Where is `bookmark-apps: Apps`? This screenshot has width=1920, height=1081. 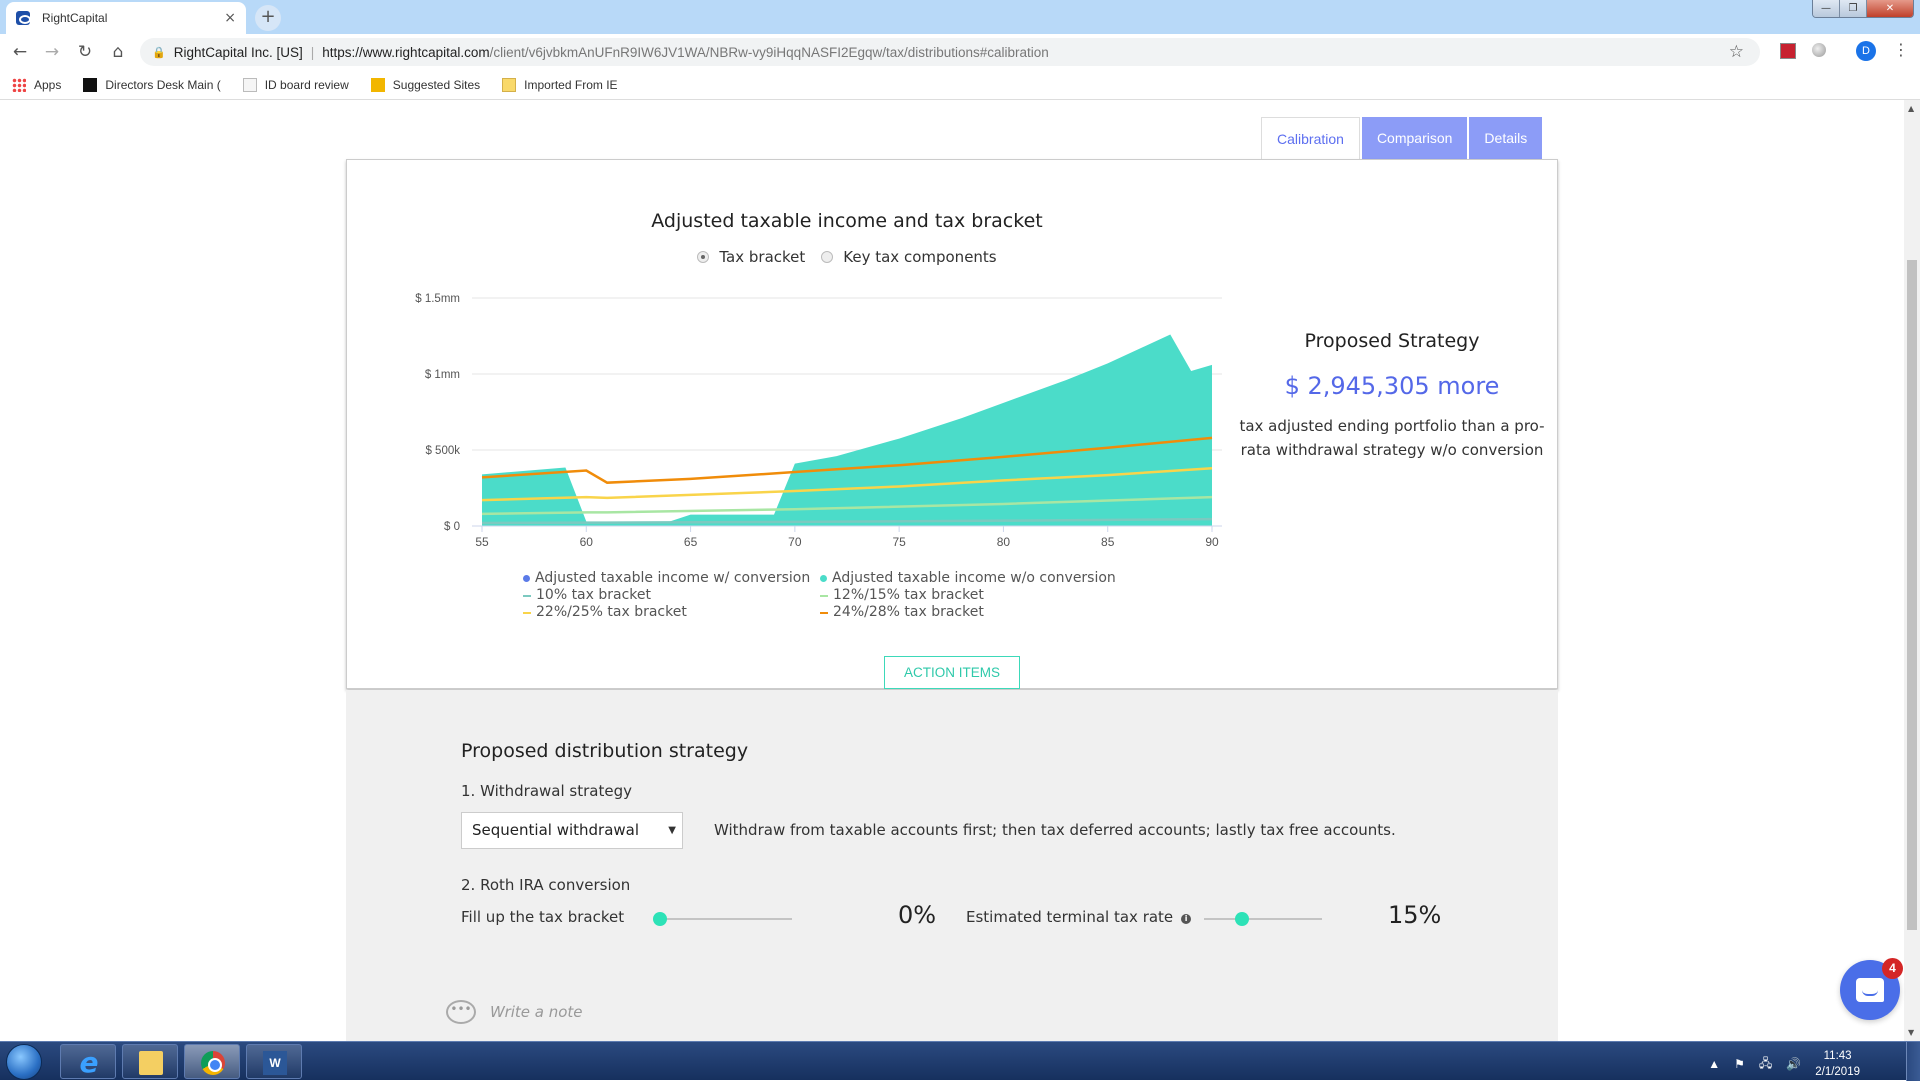 bookmark-apps: Apps is located at coordinates (36, 84).